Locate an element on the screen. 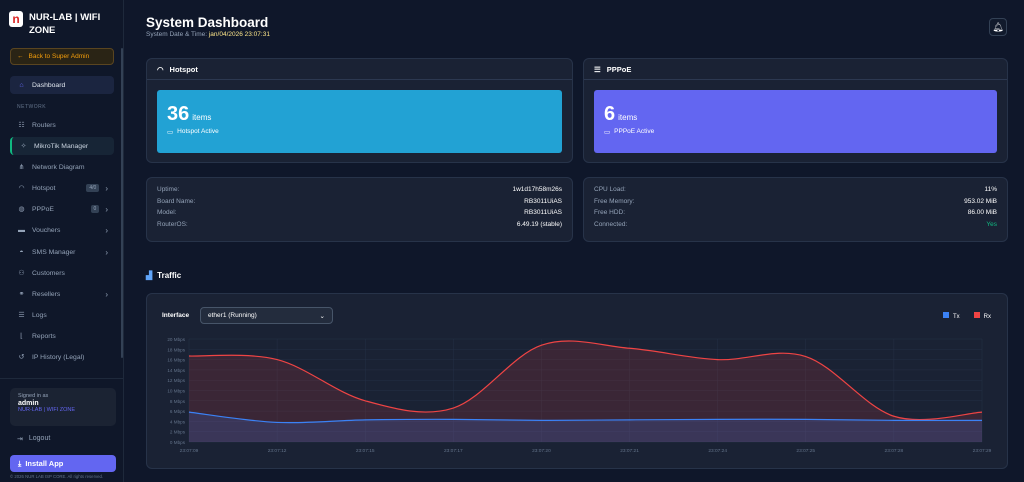 The height and width of the screenshot is (482, 1024). server-icon: ☰ is located at coordinates (597, 69).